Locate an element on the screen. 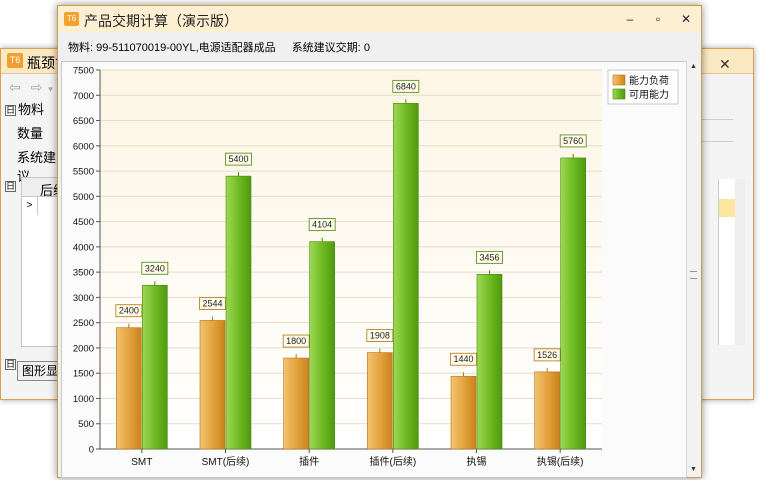 The image size is (760, 480). legend-entry: 可用能力 is located at coordinates (649, 94).